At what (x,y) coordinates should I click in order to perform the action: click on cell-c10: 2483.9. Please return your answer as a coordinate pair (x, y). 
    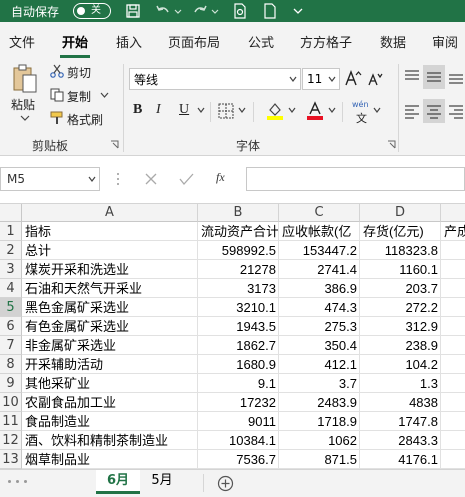
    Looking at the image, I should click on (319, 402).